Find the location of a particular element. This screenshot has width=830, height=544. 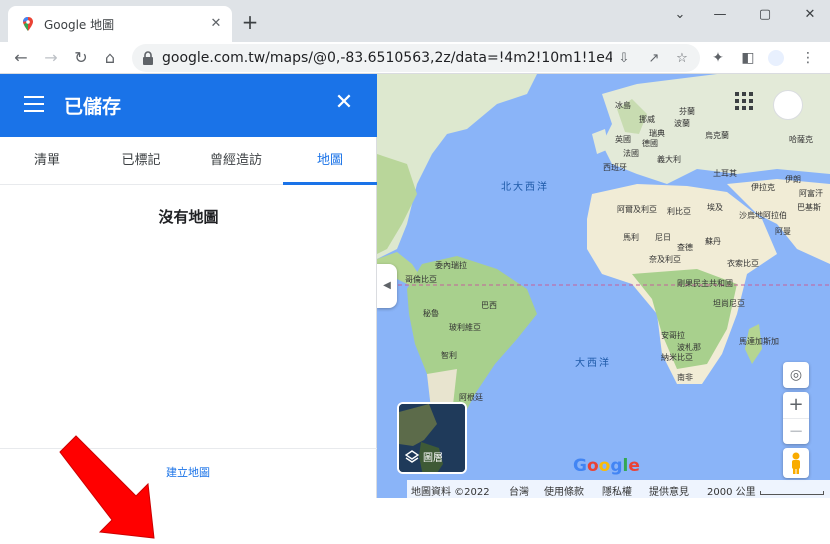

scale-label: 2000 公里 is located at coordinates (731, 490).